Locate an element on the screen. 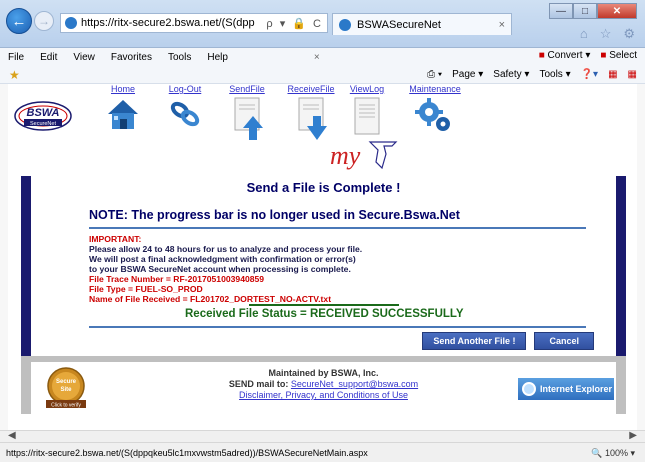 This screenshot has width=645, height=462. page-title: Send a File is Complete ! is located at coordinates (323, 187).